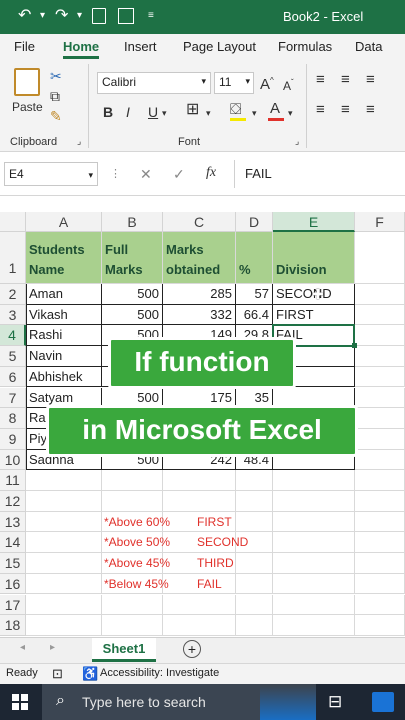 This screenshot has width=405, height=720. What do you see at coordinates (64, 377) in the screenshot?
I see `table-cell-name: Abhishek` at bounding box center [64, 377].